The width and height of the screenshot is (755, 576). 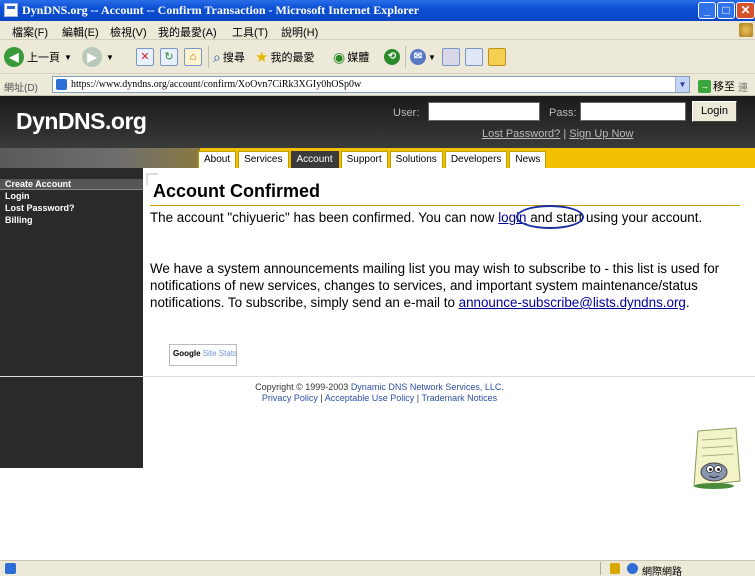 I want to click on printer-icon, so click(x=451, y=57).